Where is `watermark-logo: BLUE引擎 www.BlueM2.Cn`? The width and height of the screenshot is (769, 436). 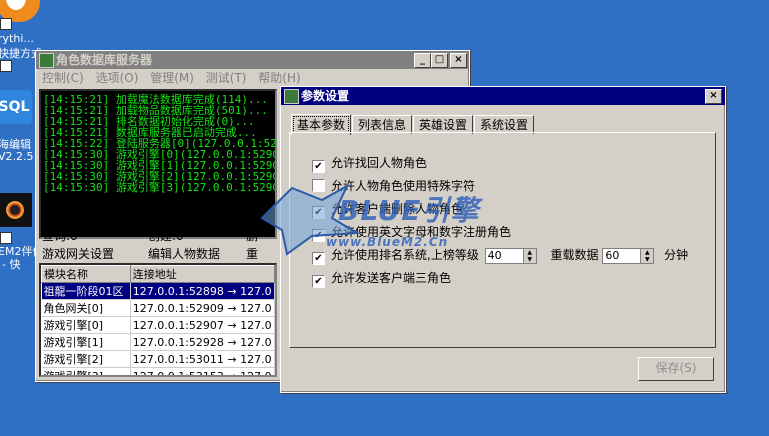
watermark-logo: BLUE引擎 www.BlueM2.Cn is located at coordinates (372, 219).